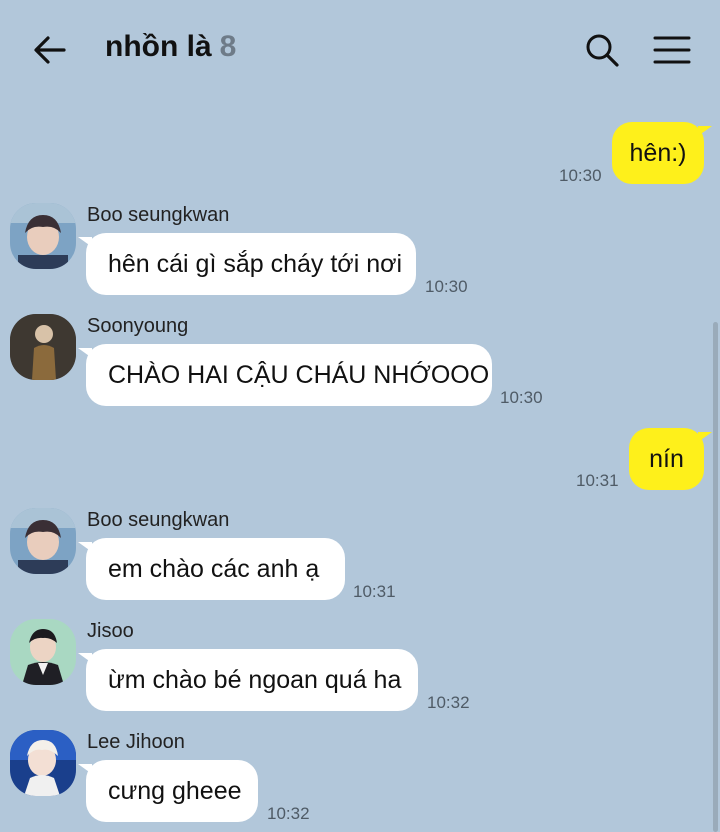 The image size is (720, 832). What do you see at coordinates (158, 46) in the screenshot?
I see `chat-room-name: nhồn là` at bounding box center [158, 46].